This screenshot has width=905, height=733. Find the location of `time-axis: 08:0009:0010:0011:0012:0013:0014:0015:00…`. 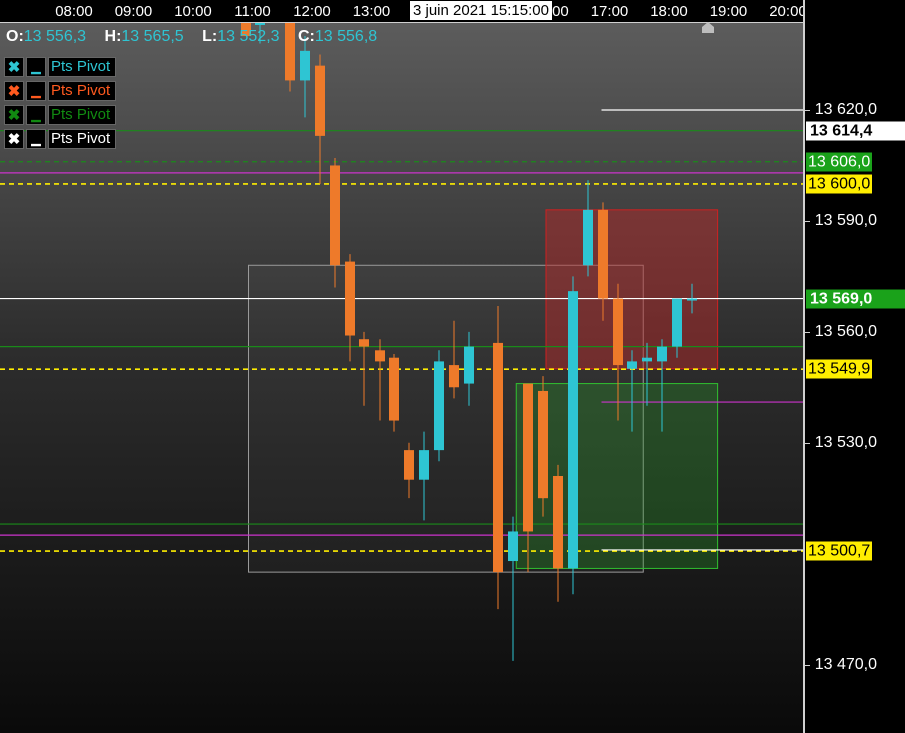

time-axis: 08:0009:0010:0011:0012:0013:0014:0015:00… is located at coordinates (403, 11).